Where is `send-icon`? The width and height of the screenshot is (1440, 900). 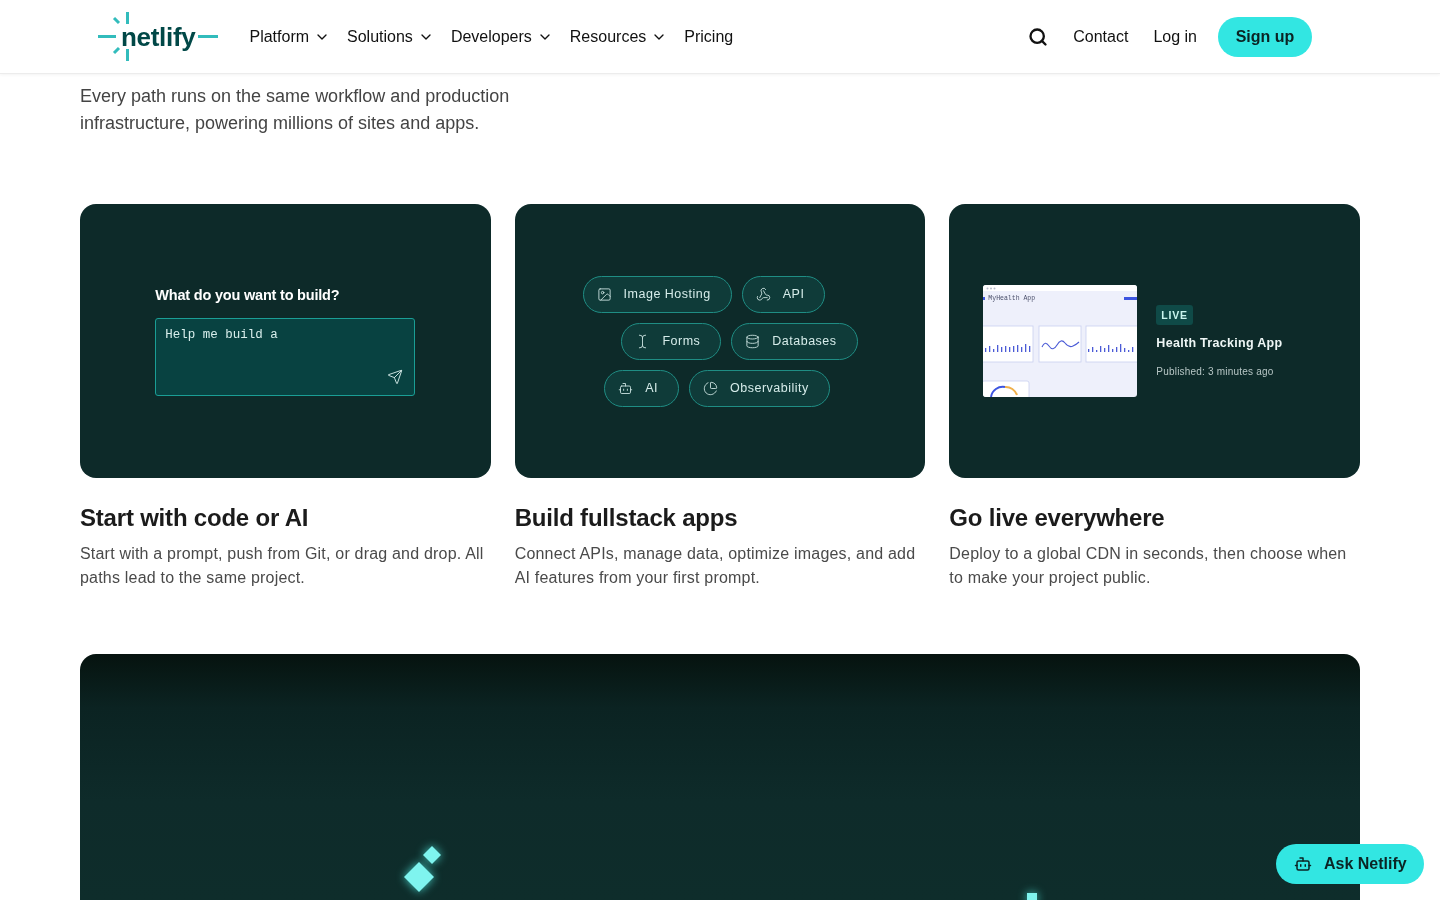 send-icon is located at coordinates (395, 377).